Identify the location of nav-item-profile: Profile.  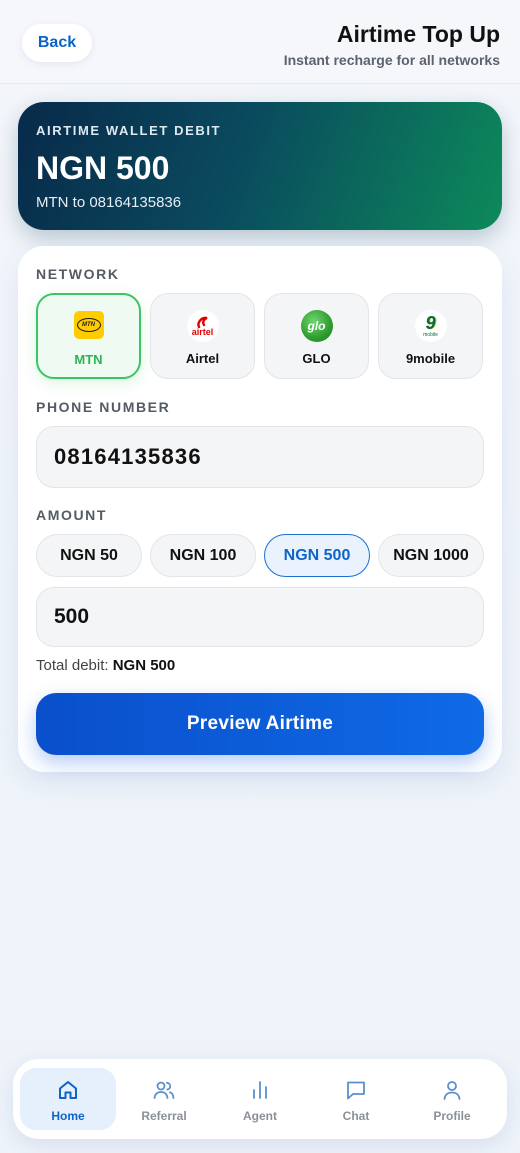
(452, 1099).